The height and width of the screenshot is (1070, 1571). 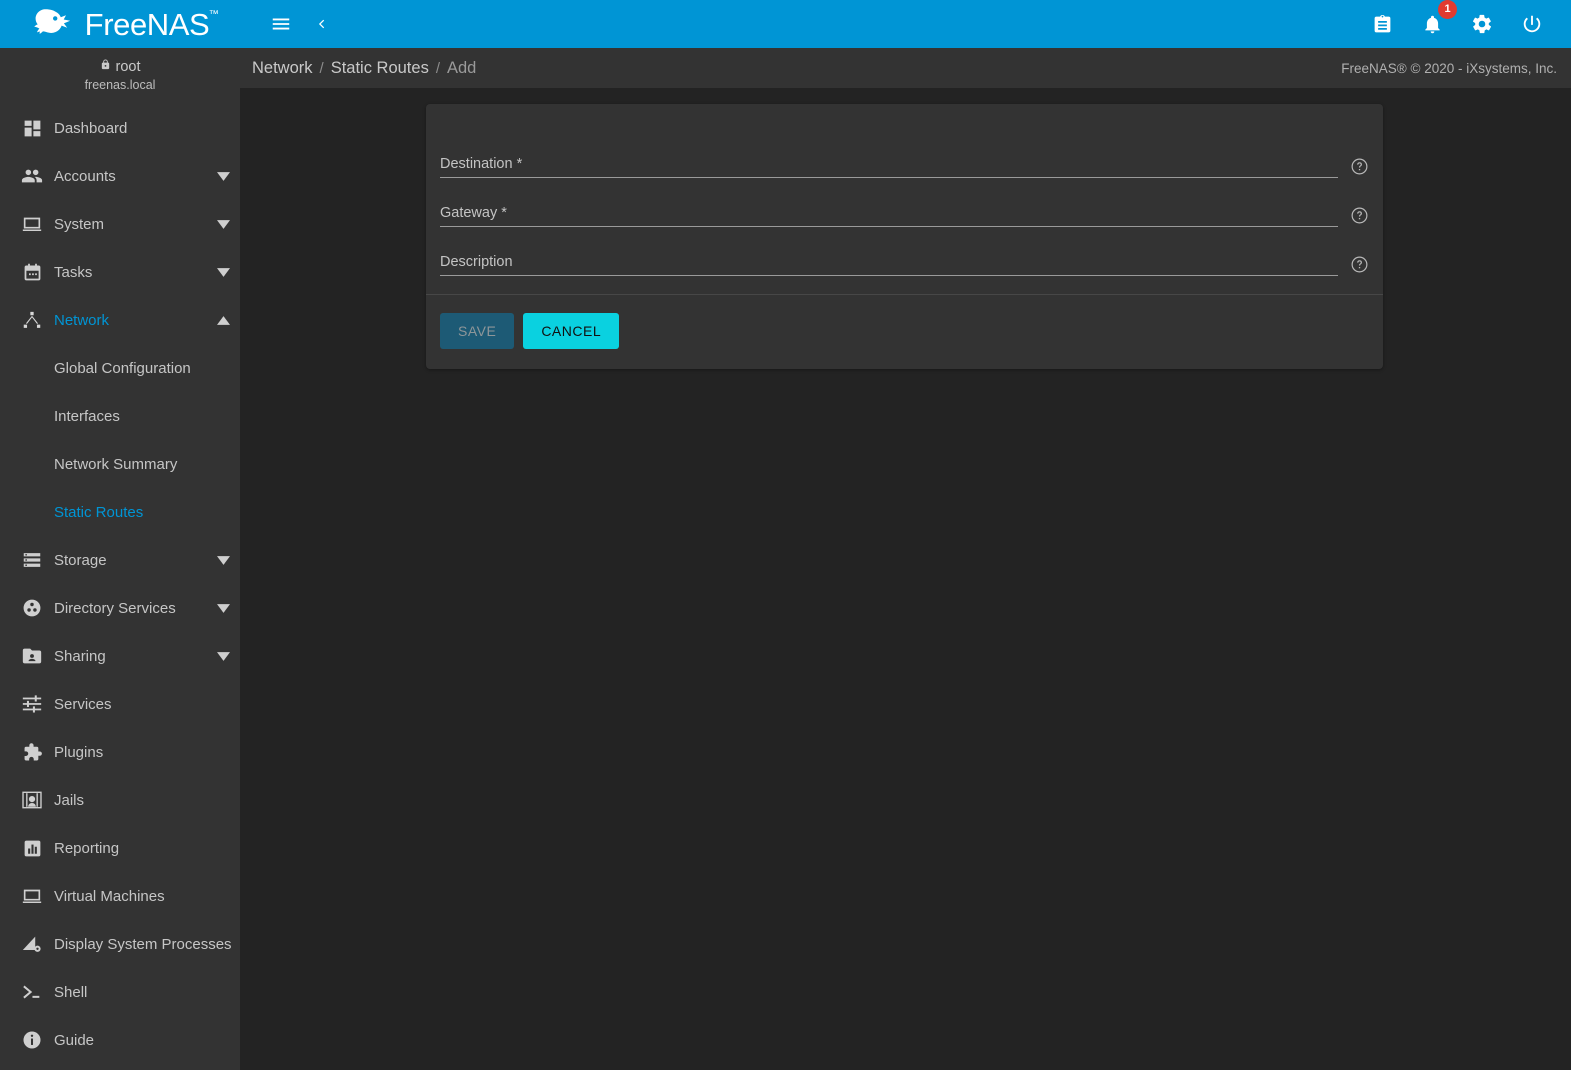 I want to click on sidebar-item-jails: Jails, so click(x=120, y=800).